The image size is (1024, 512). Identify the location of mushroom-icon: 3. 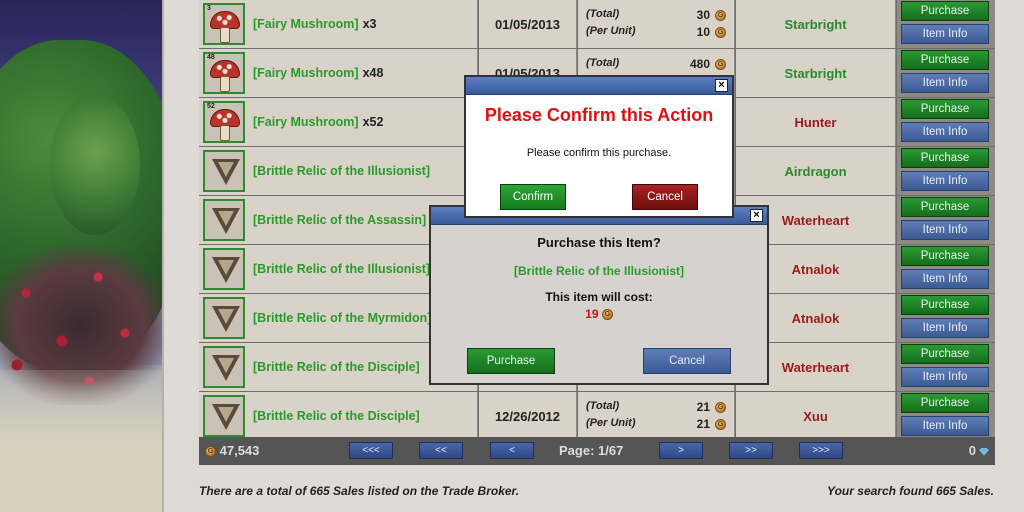
(224, 24).